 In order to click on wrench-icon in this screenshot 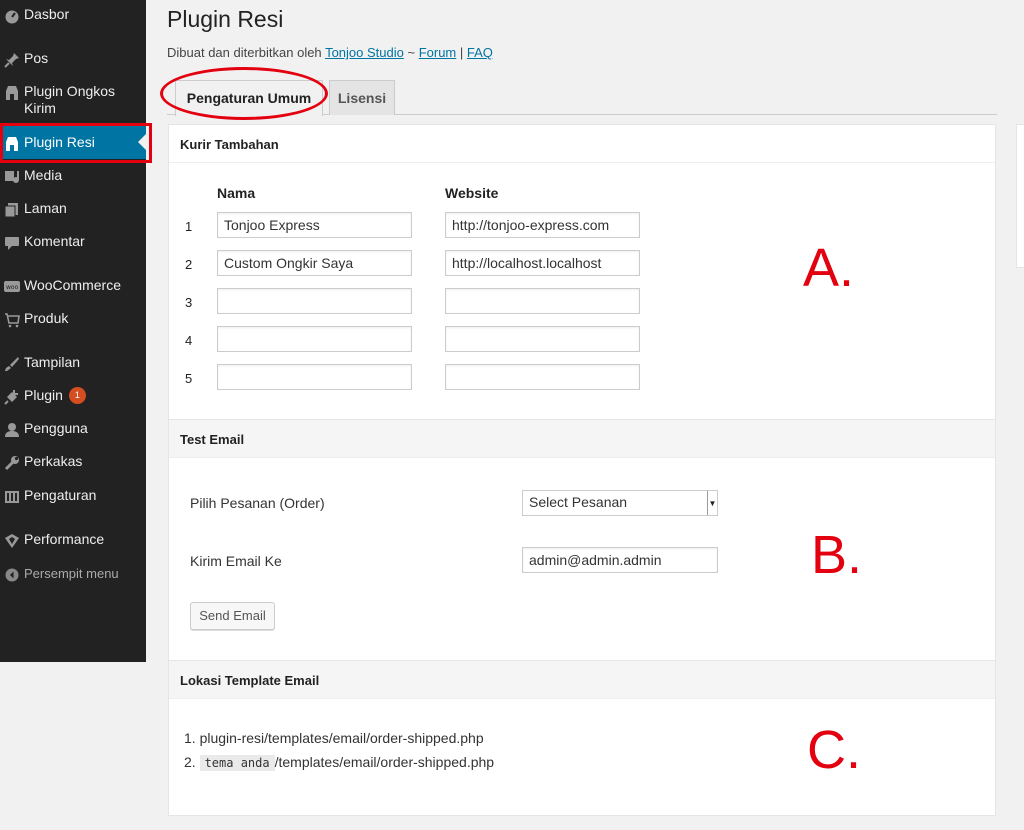, I will do `click(12, 463)`.